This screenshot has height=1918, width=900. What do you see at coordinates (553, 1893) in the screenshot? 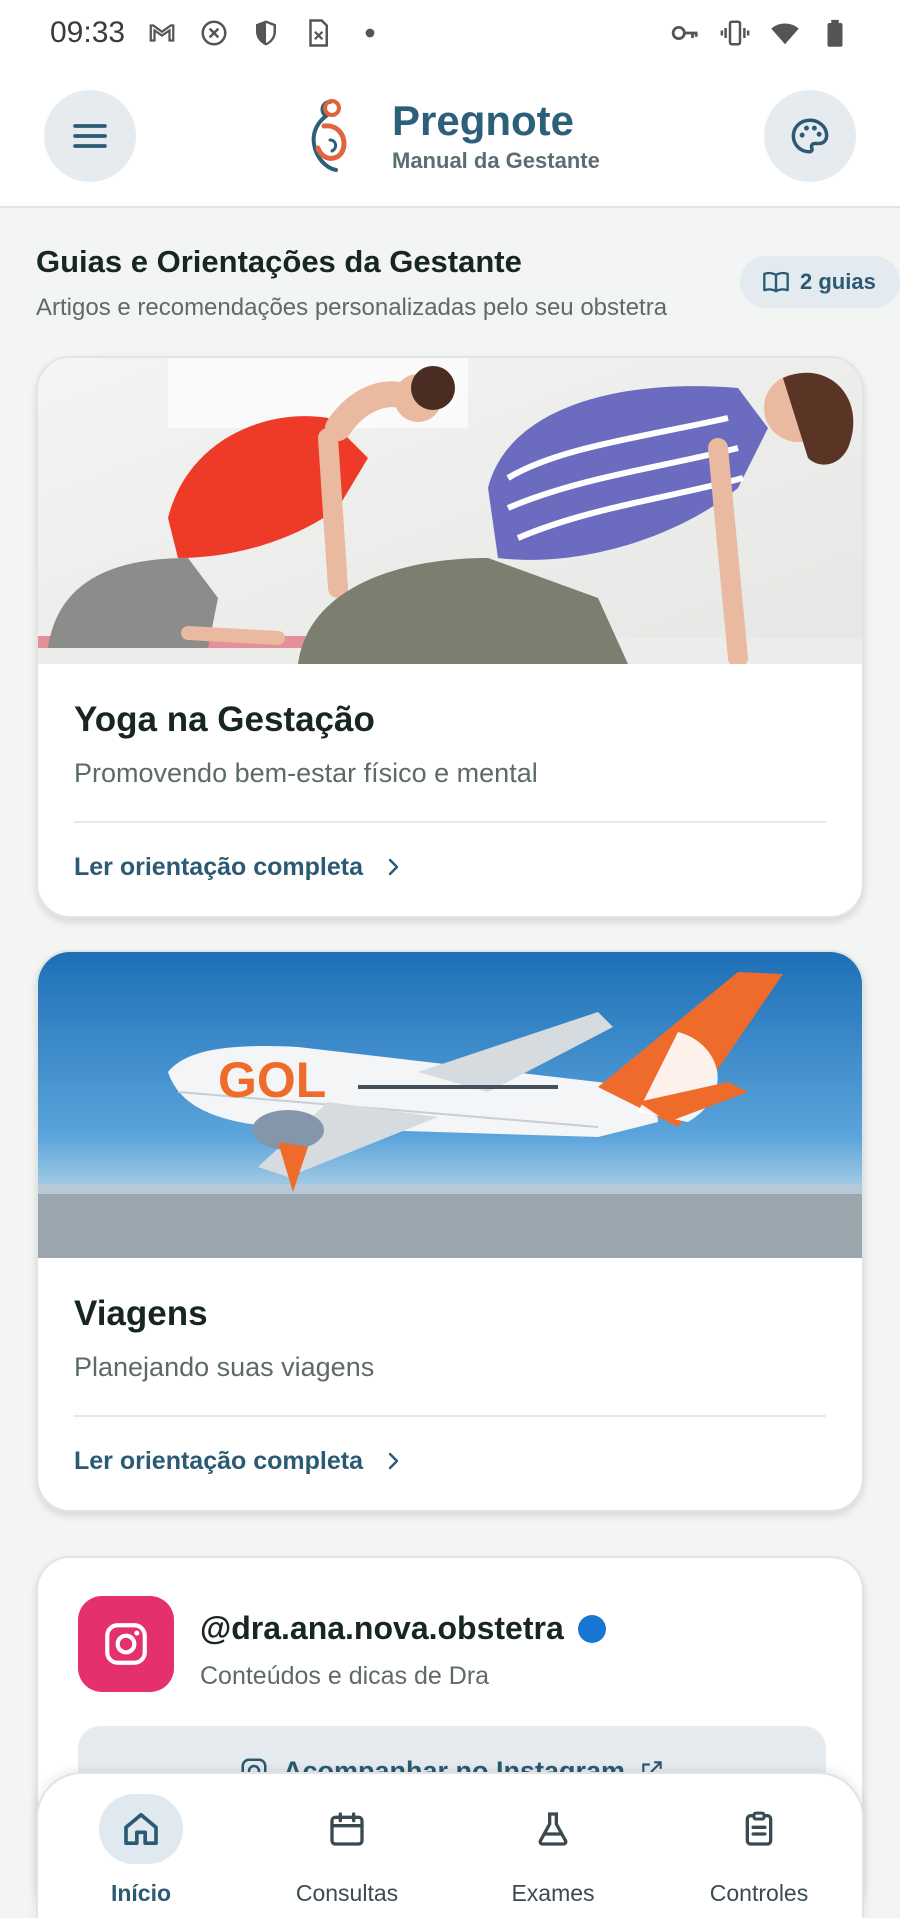
I see `nav-label: Exames` at bounding box center [553, 1893].